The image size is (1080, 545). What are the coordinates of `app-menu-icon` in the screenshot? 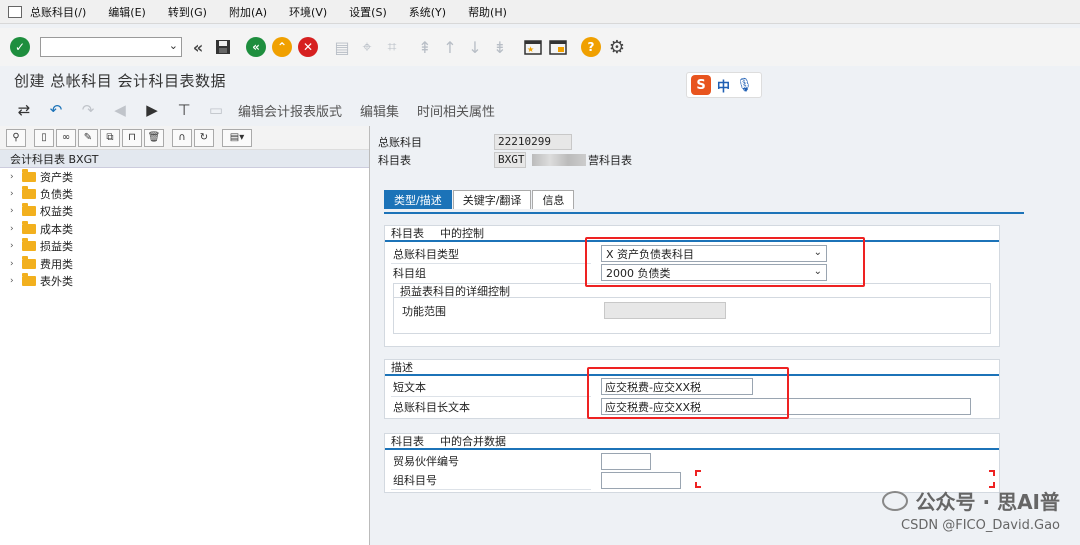 It's located at (15, 11).